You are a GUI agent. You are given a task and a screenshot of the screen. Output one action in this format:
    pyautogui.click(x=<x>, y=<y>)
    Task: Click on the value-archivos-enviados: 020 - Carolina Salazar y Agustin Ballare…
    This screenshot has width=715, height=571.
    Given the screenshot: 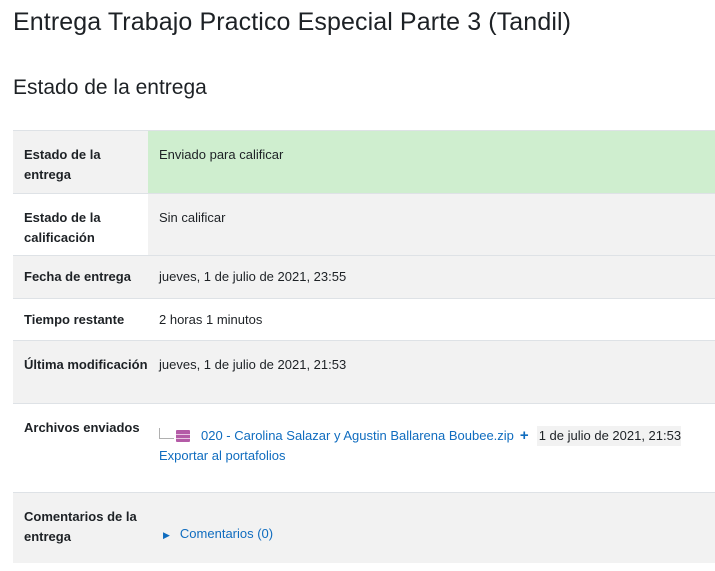 What is the action you would take?
    pyautogui.click(x=431, y=448)
    